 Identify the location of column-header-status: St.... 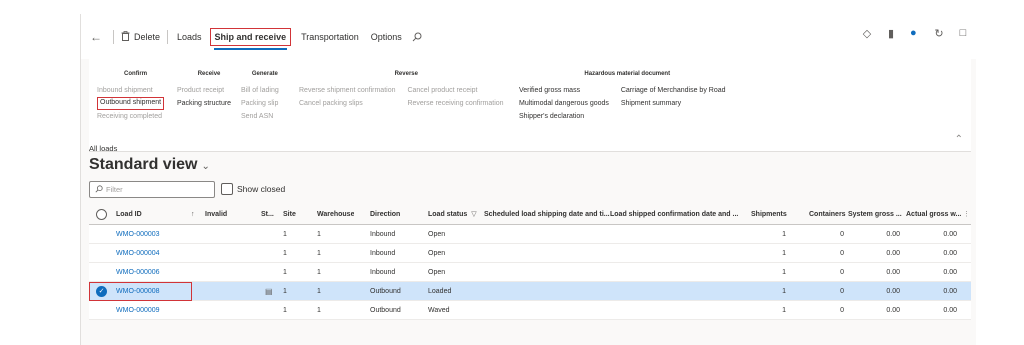
(267, 214).